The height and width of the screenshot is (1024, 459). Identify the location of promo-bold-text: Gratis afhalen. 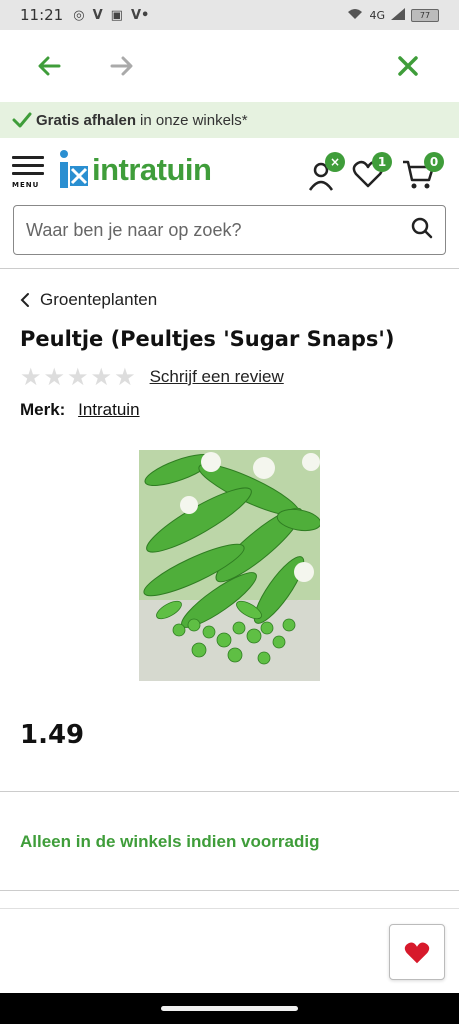
(86, 120).